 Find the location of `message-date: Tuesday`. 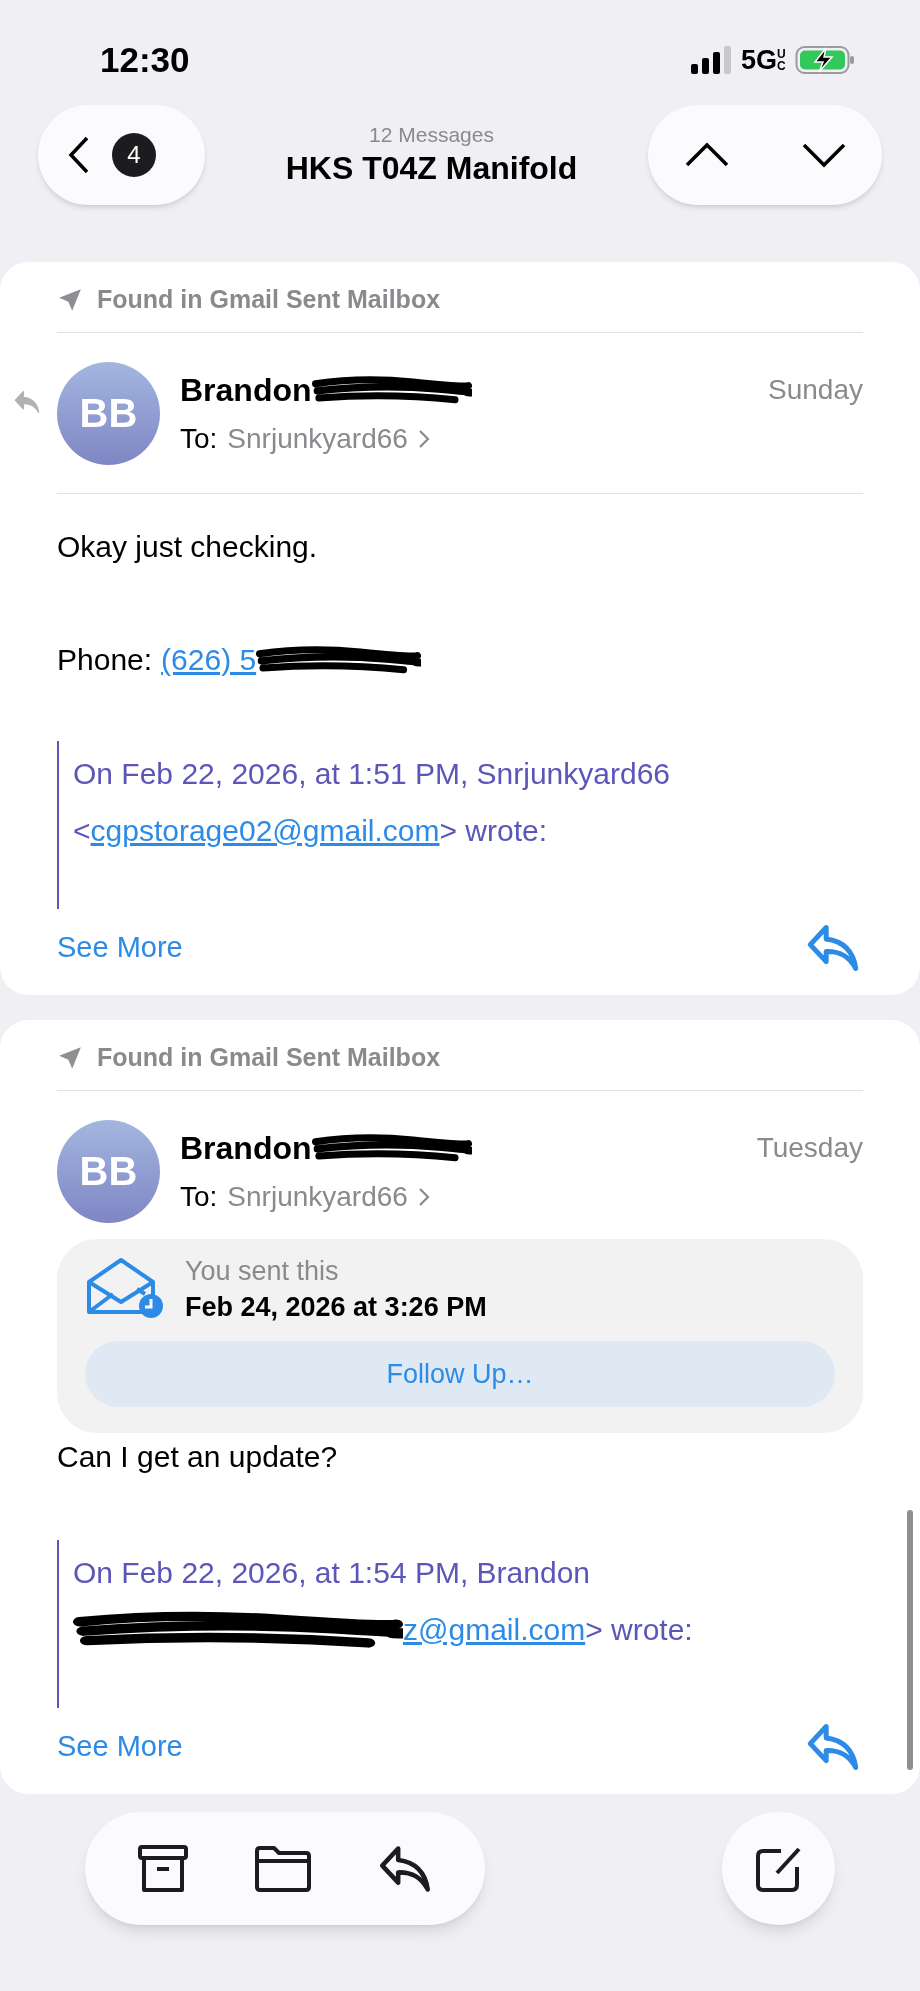

message-date: Tuesday is located at coordinates (809, 1148).